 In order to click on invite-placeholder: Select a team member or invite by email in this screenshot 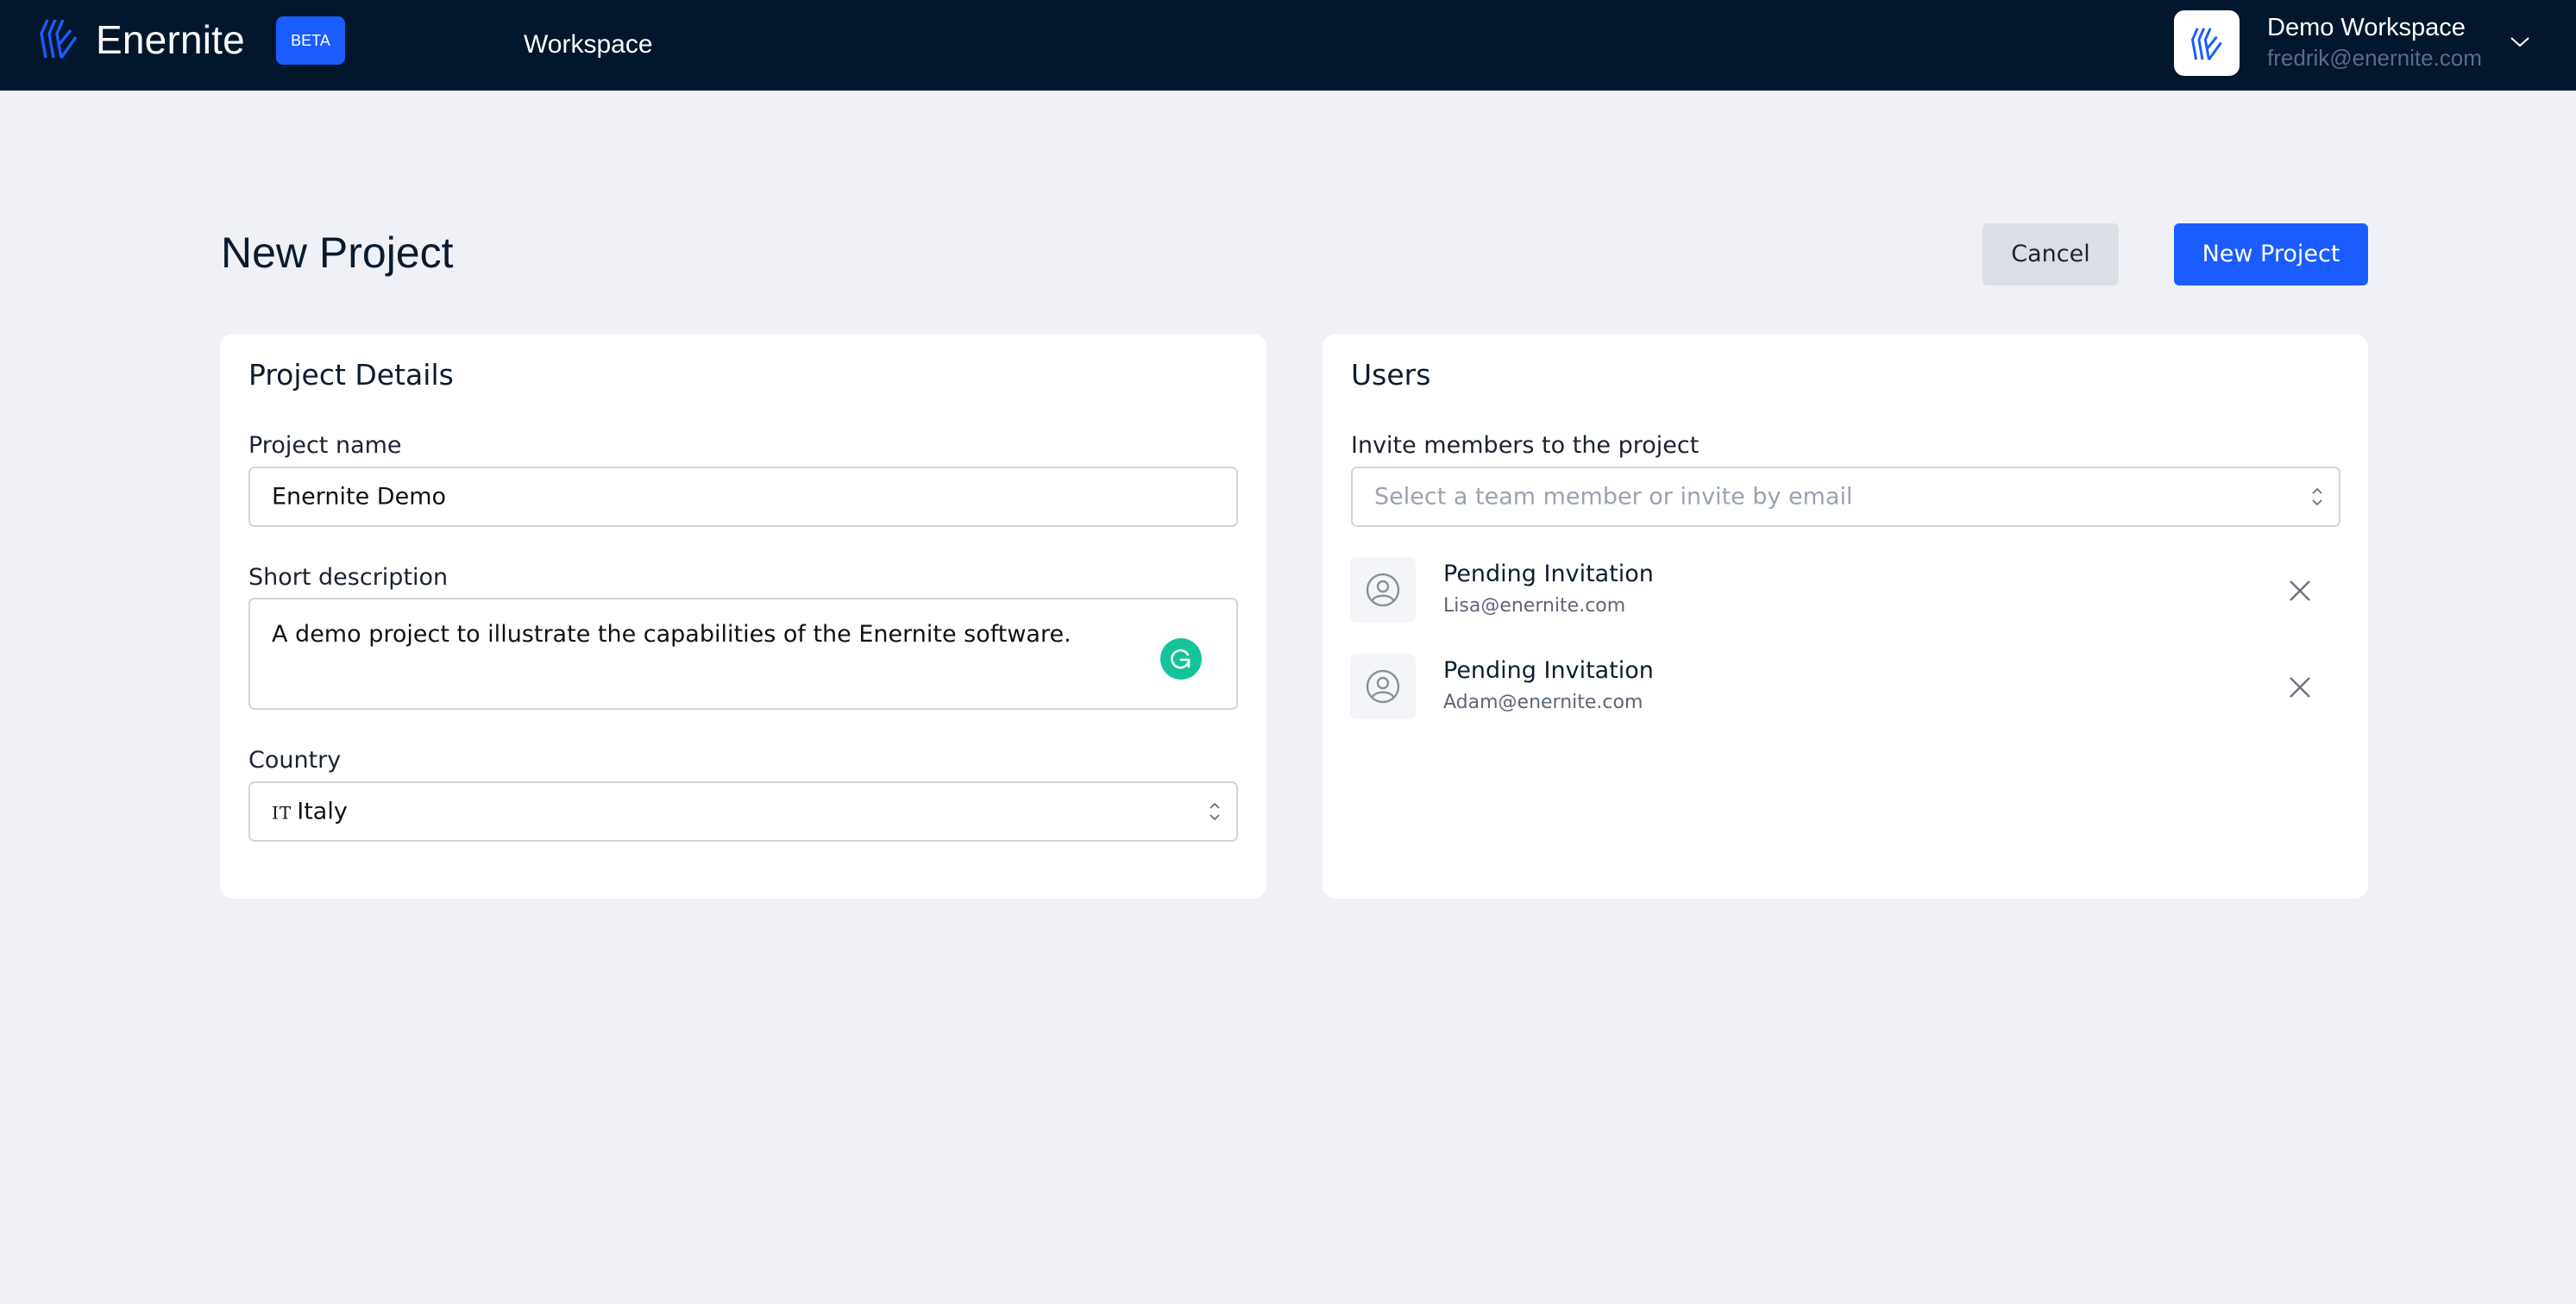, I will do `click(1613, 497)`.